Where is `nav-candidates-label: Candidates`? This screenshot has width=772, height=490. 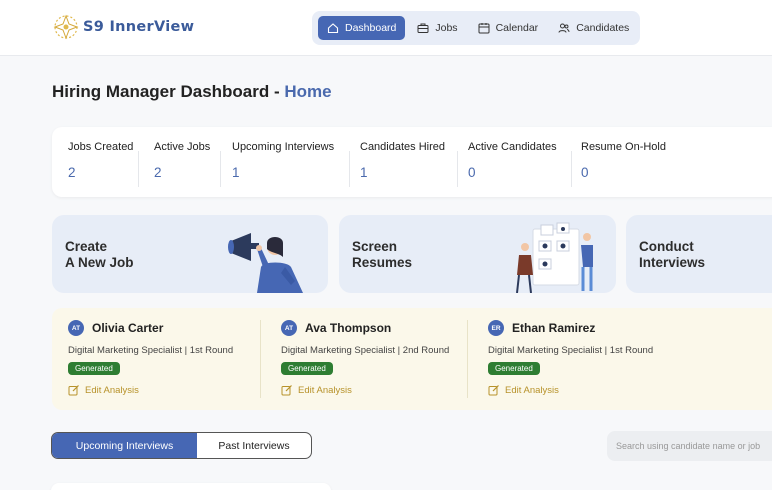
nav-candidates-label: Candidates is located at coordinates (603, 28).